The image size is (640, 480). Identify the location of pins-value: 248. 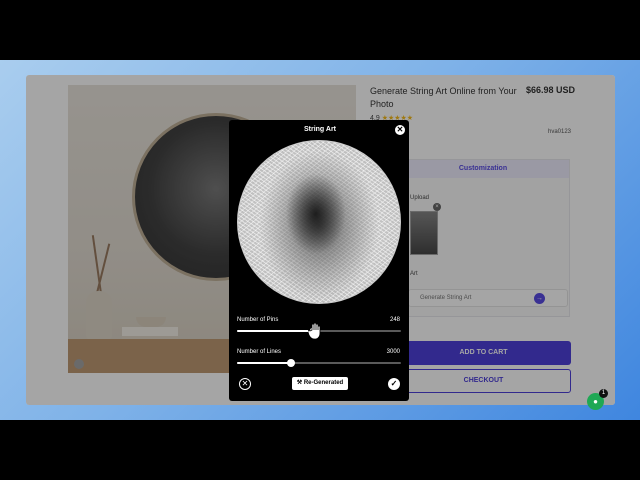
(394, 320).